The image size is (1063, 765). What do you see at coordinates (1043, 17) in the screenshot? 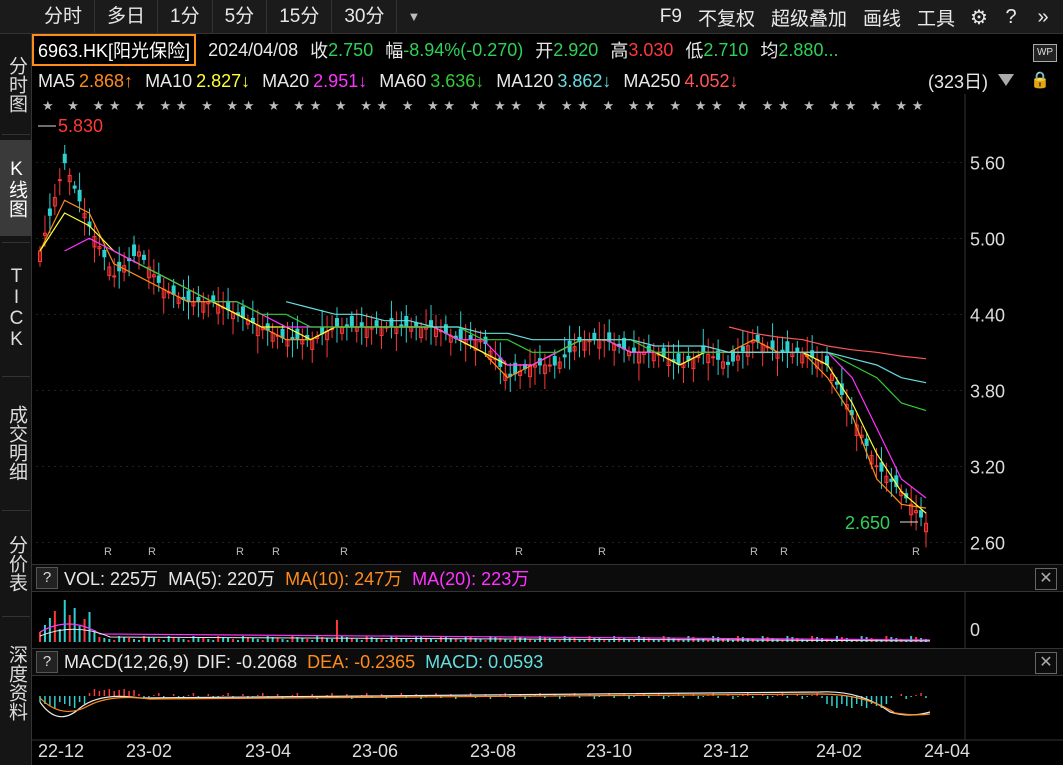
I see `double-chevron-right-icon: »` at bounding box center [1043, 17].